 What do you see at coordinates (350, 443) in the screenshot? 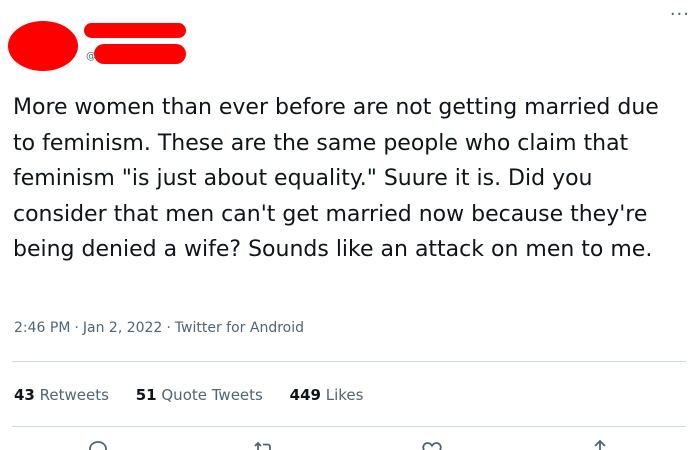
I see `action-bar` at bounding box center [350, 443].